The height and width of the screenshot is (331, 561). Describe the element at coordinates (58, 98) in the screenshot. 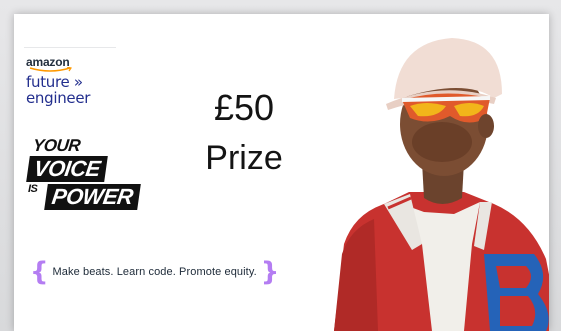

I see `engineer-wordmark: engineer` at that location.